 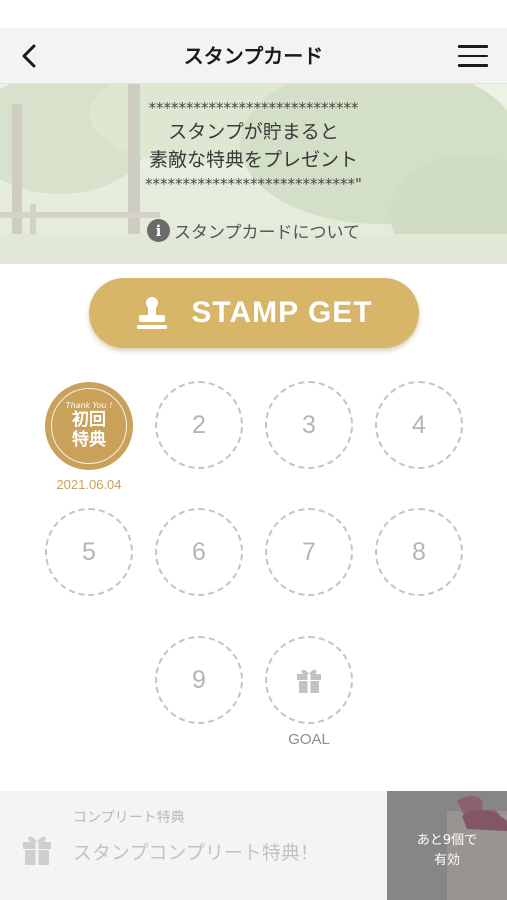 I want to click on stamp-date: 2021.06.04, so click(x=89, y=484).